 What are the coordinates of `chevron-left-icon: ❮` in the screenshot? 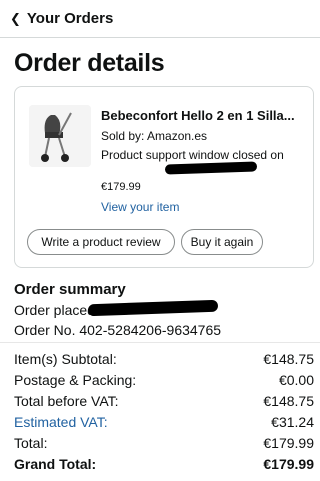 It's located at (15, 19).